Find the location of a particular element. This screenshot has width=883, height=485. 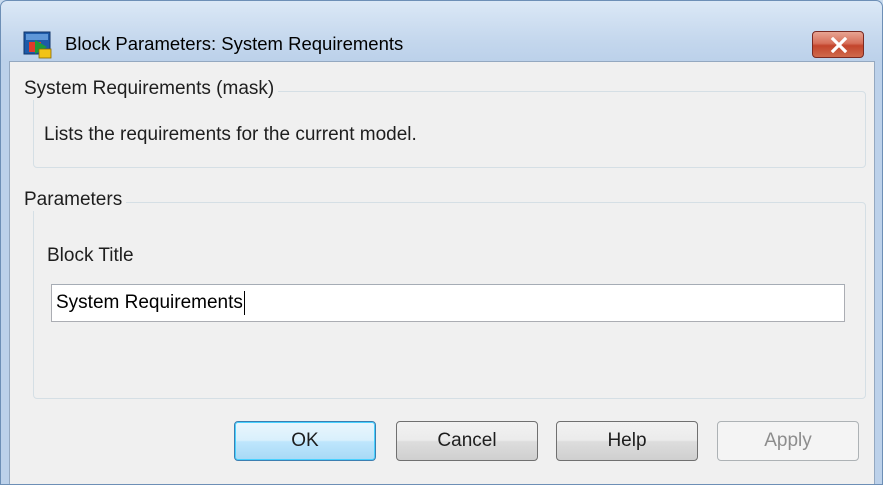

close-button is located at coordinates (838, 44).